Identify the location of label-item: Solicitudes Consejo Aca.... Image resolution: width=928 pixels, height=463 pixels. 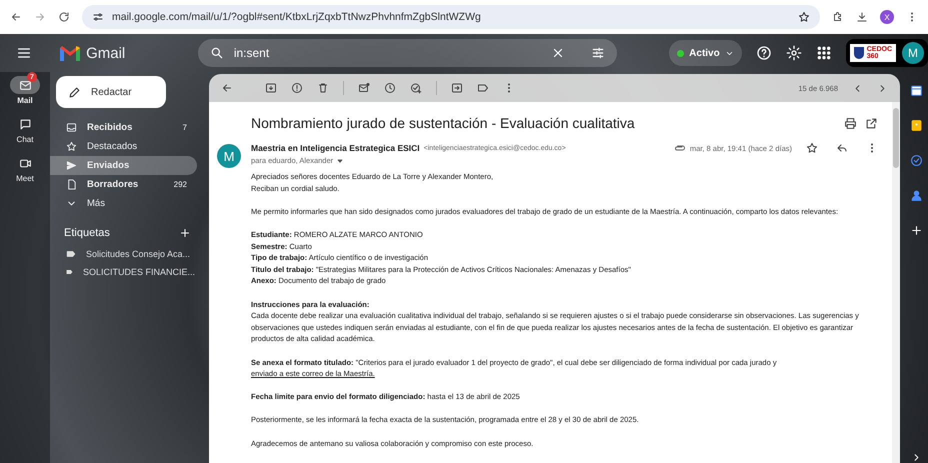
(127, 254).